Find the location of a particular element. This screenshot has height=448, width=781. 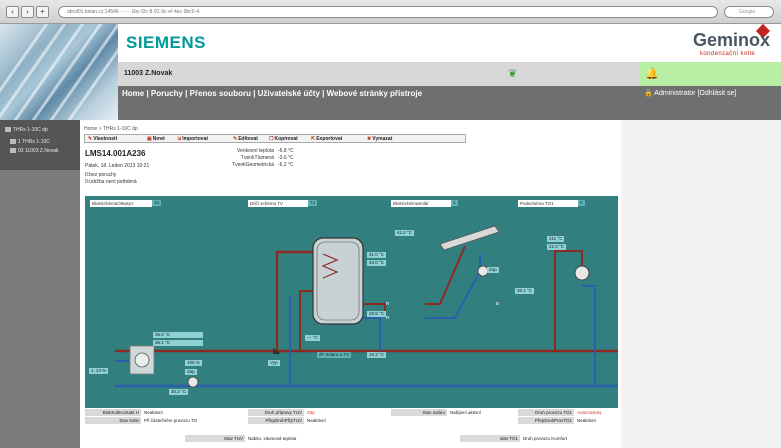

import-button: ⇲Importovat is located at coordinates (192, 139).